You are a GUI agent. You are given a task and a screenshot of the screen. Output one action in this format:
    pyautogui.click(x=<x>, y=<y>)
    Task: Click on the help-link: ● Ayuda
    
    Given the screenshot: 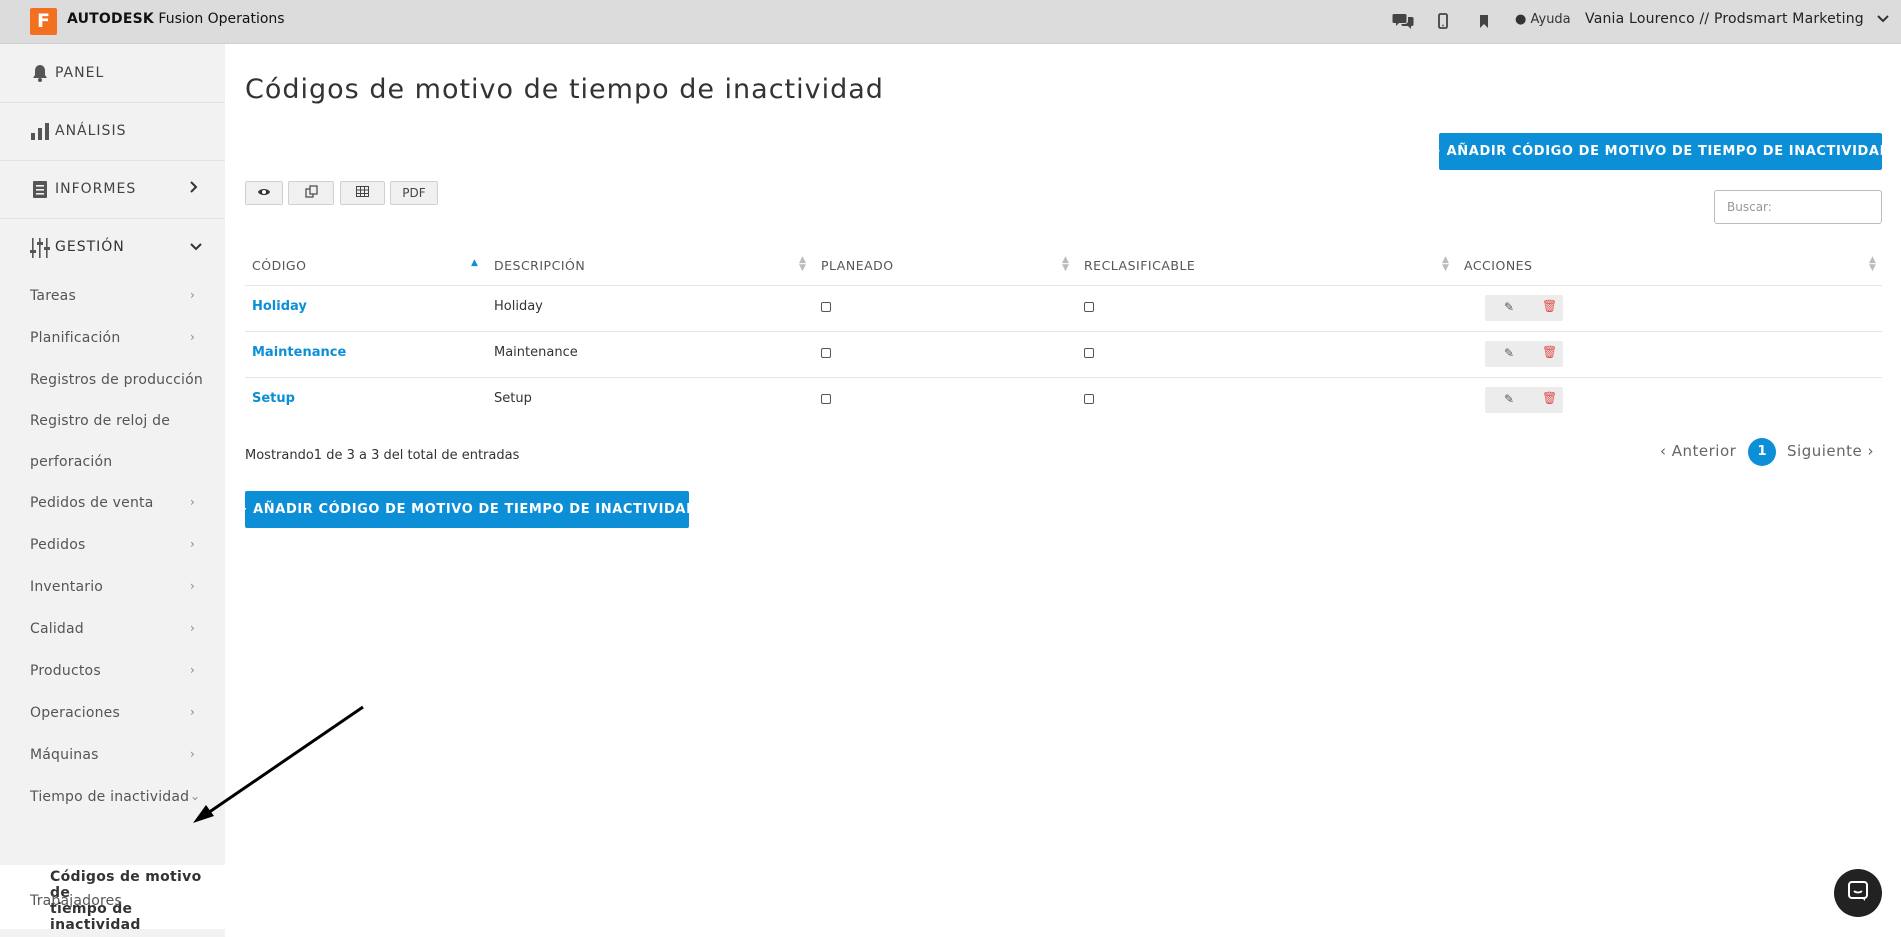 What is the action you would take?
    pyautogui.click(x=1543, y=19)
    